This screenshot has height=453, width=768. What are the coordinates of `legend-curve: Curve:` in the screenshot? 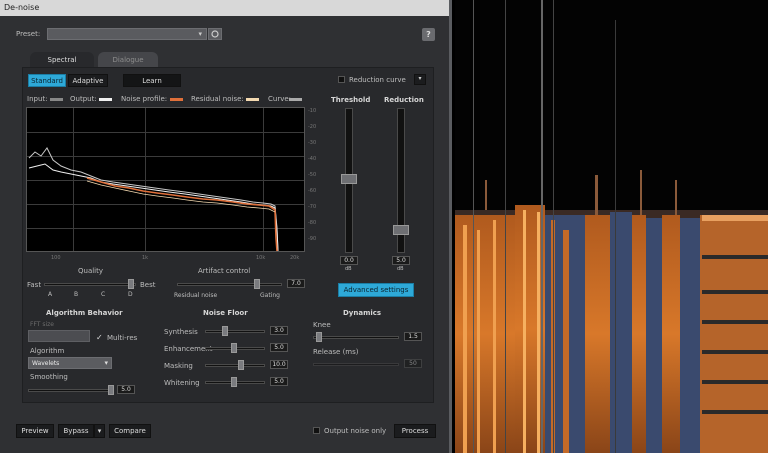 It's located at (280, 99).